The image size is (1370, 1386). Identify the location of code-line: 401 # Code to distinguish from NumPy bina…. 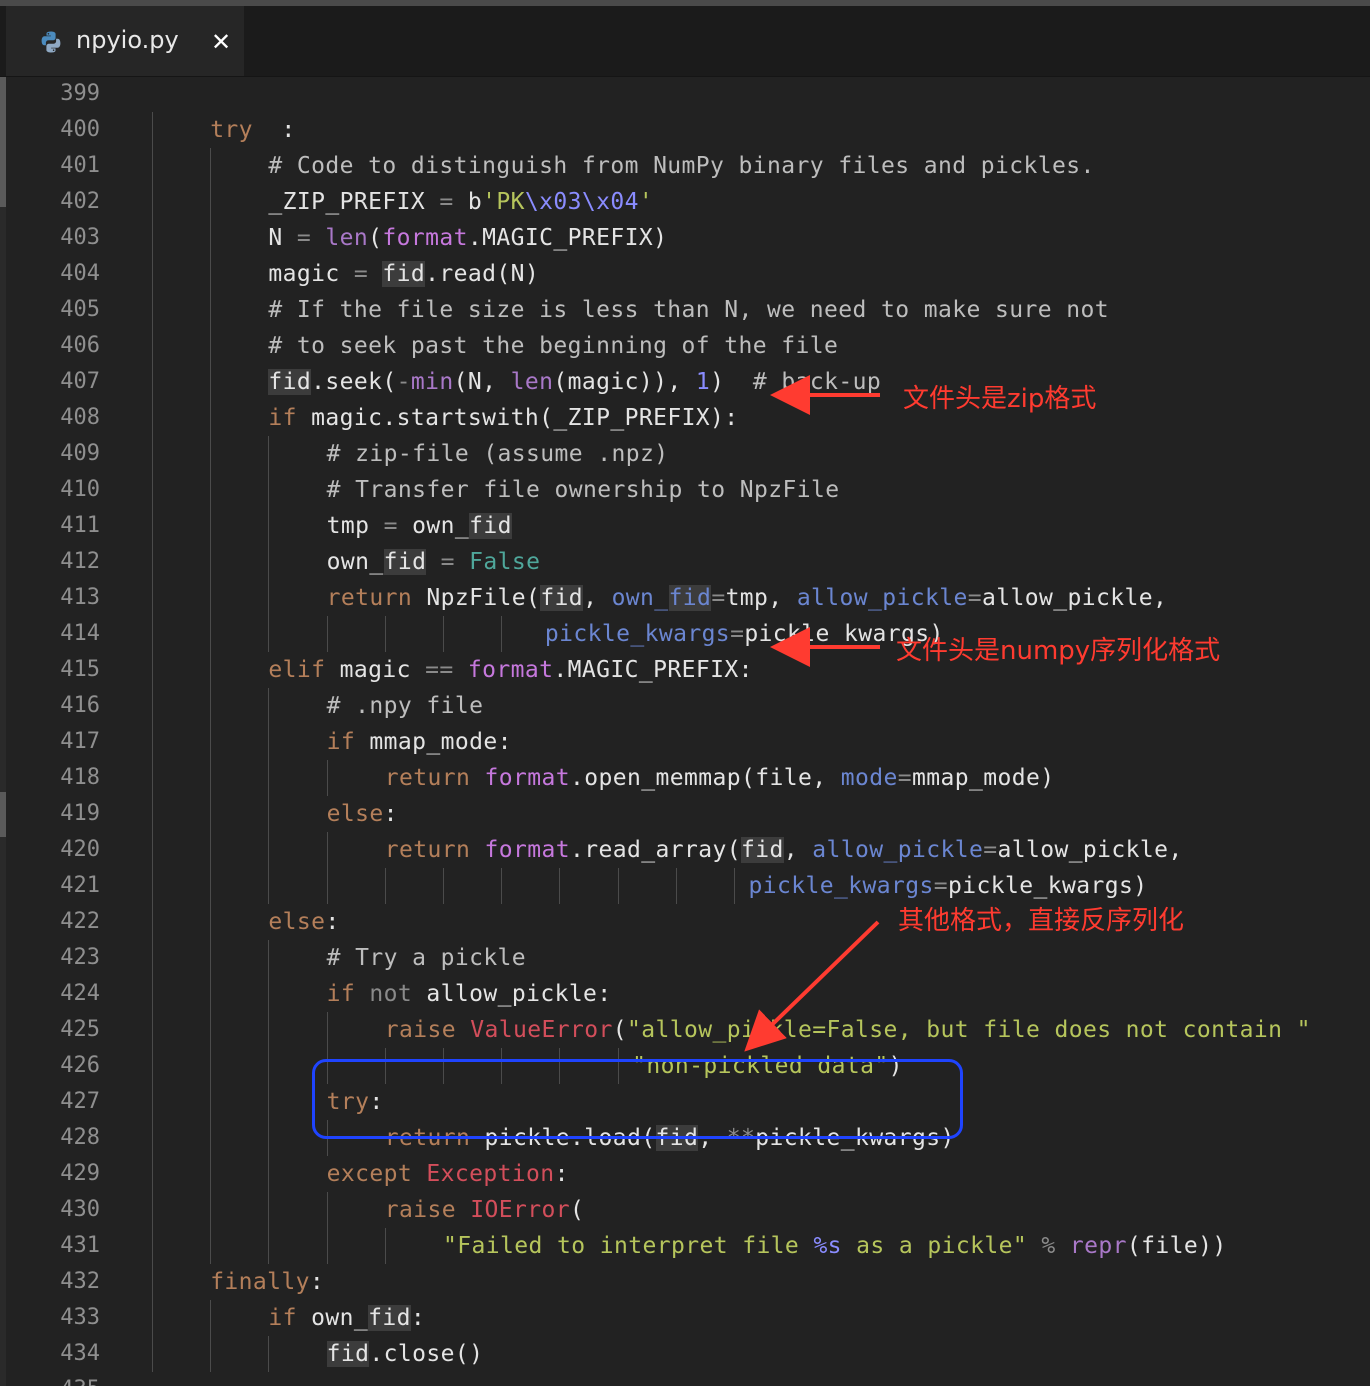
(685, 166).